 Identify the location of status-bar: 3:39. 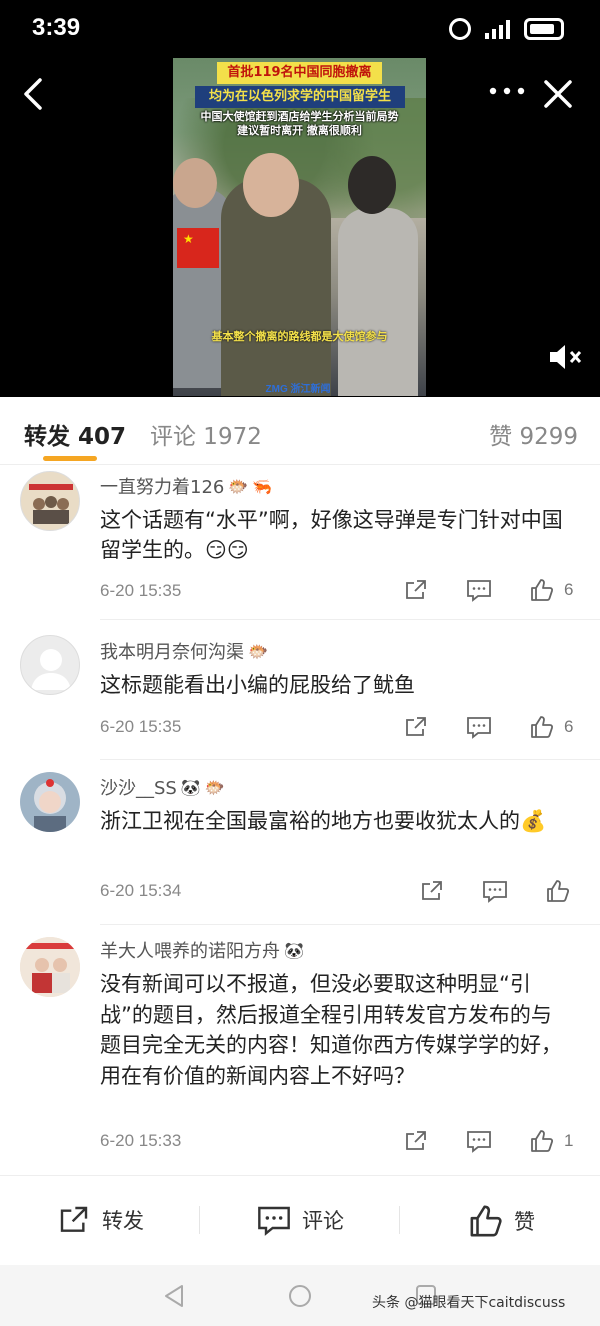
(300, 30).